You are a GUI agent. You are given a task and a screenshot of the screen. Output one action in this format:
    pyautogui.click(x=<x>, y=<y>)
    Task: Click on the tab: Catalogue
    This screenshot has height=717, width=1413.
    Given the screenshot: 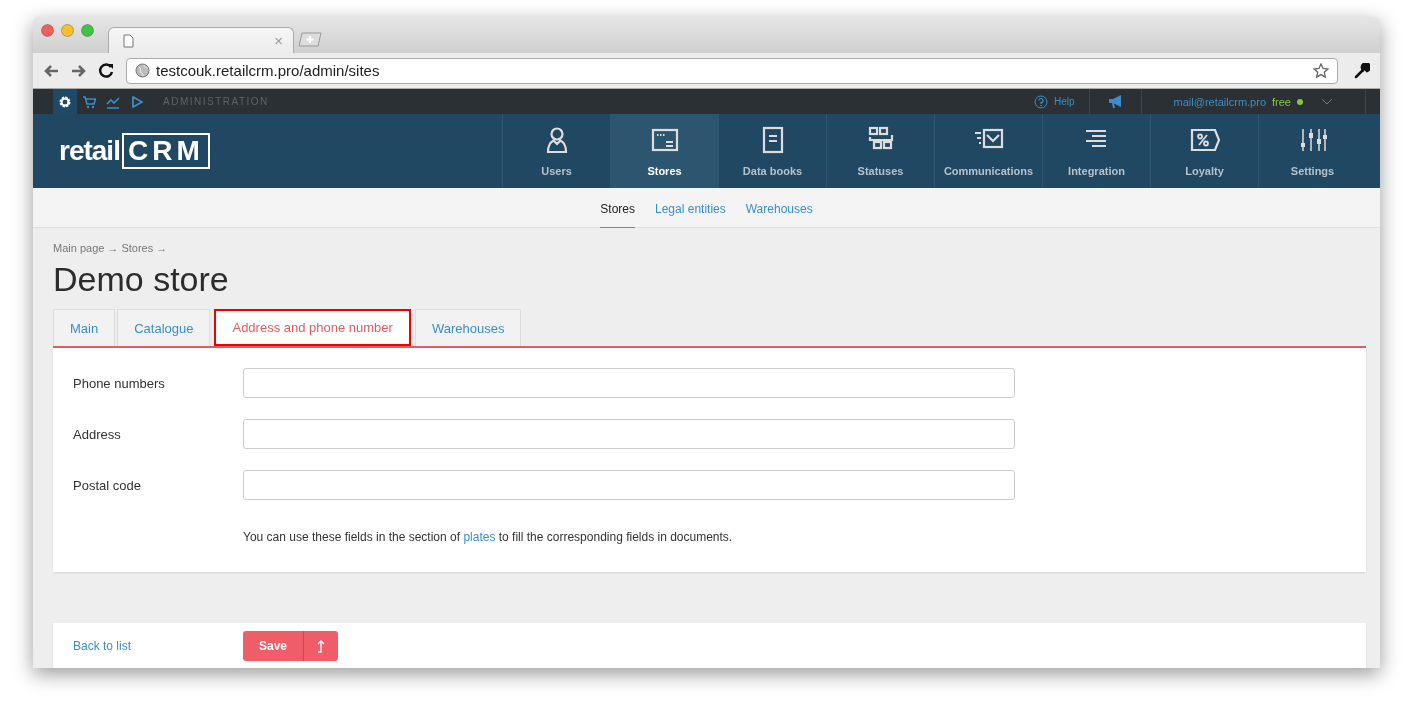 What is the action you would take?
    pyautogui.click(x=164, y=327)
    